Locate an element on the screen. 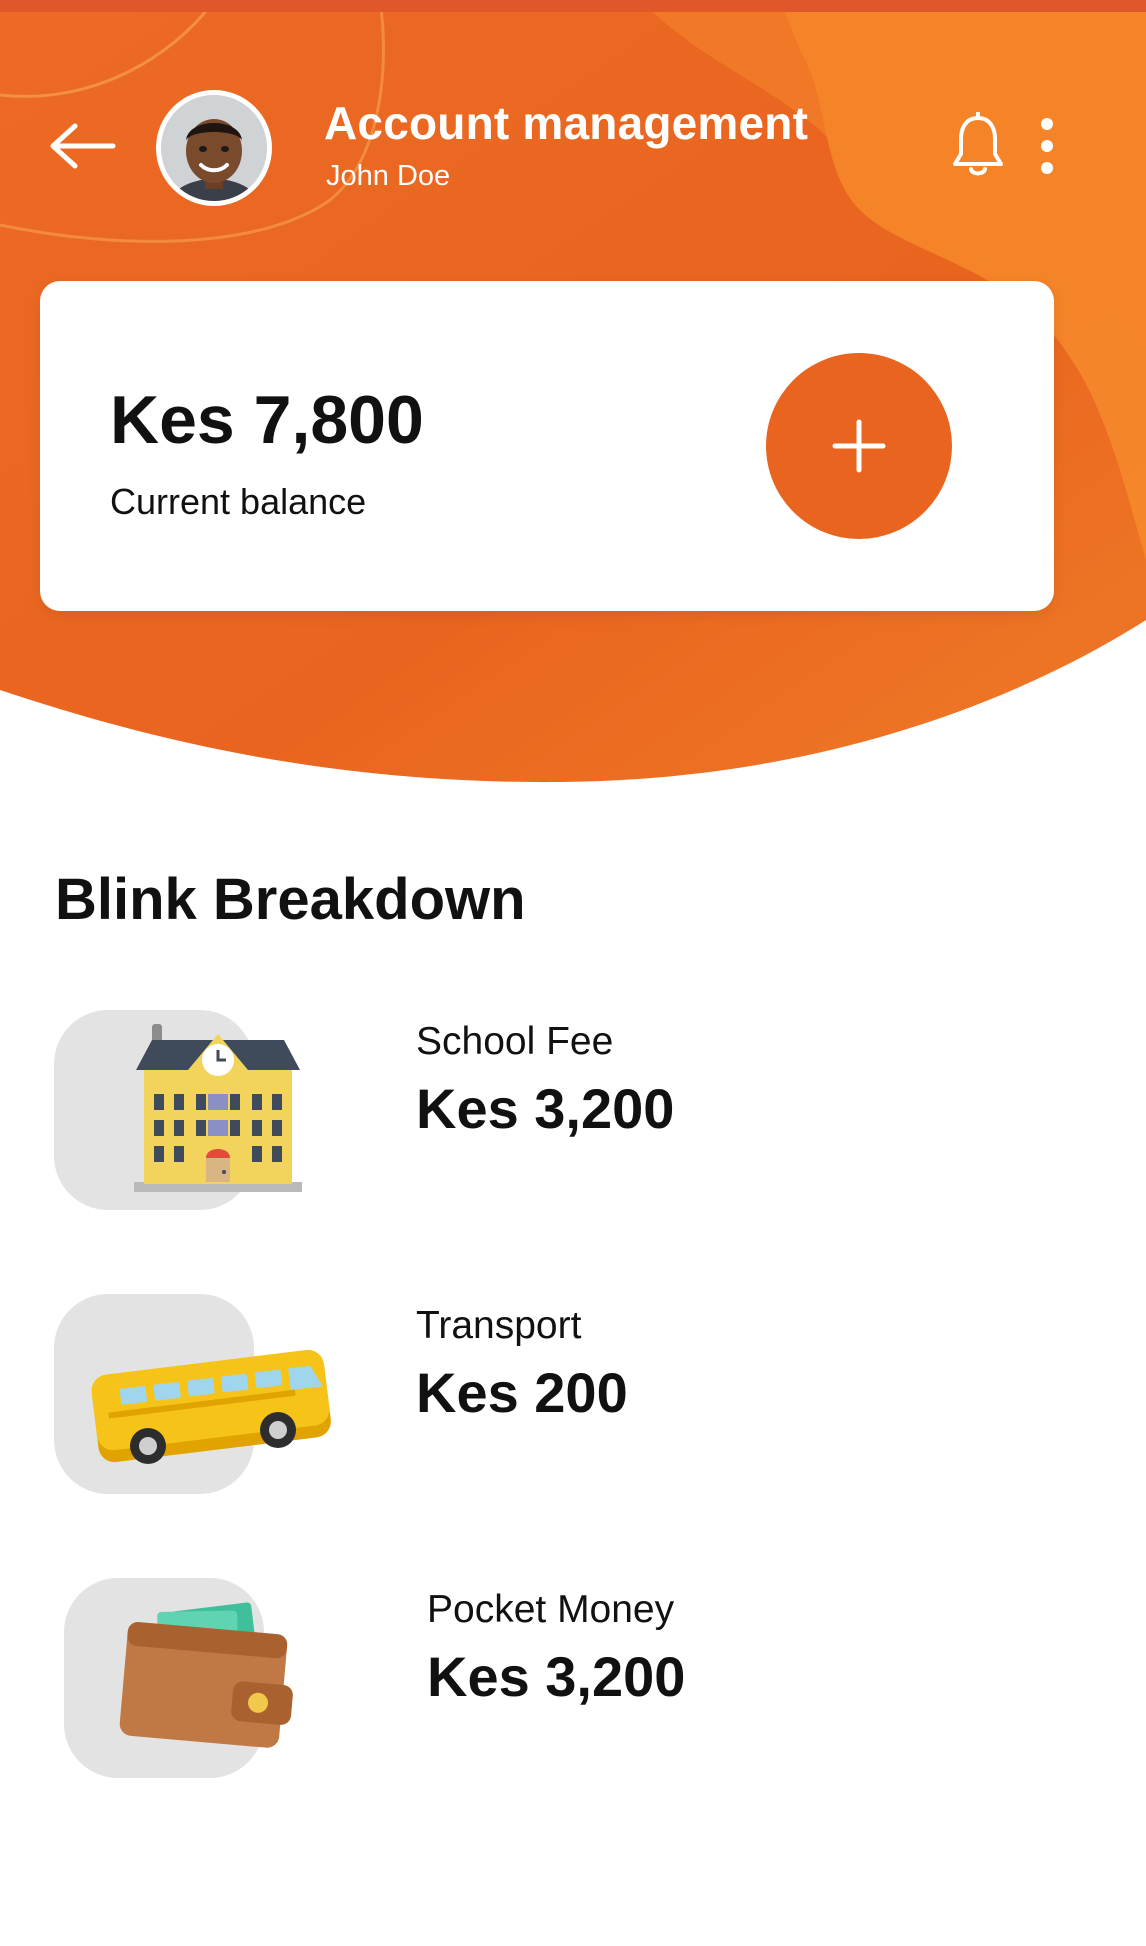 This screenshot has width=1146, height=1946. breakdown-item-pocket-money: Pocket Money Kes 3,200 is located at coordinates (573, 1678).